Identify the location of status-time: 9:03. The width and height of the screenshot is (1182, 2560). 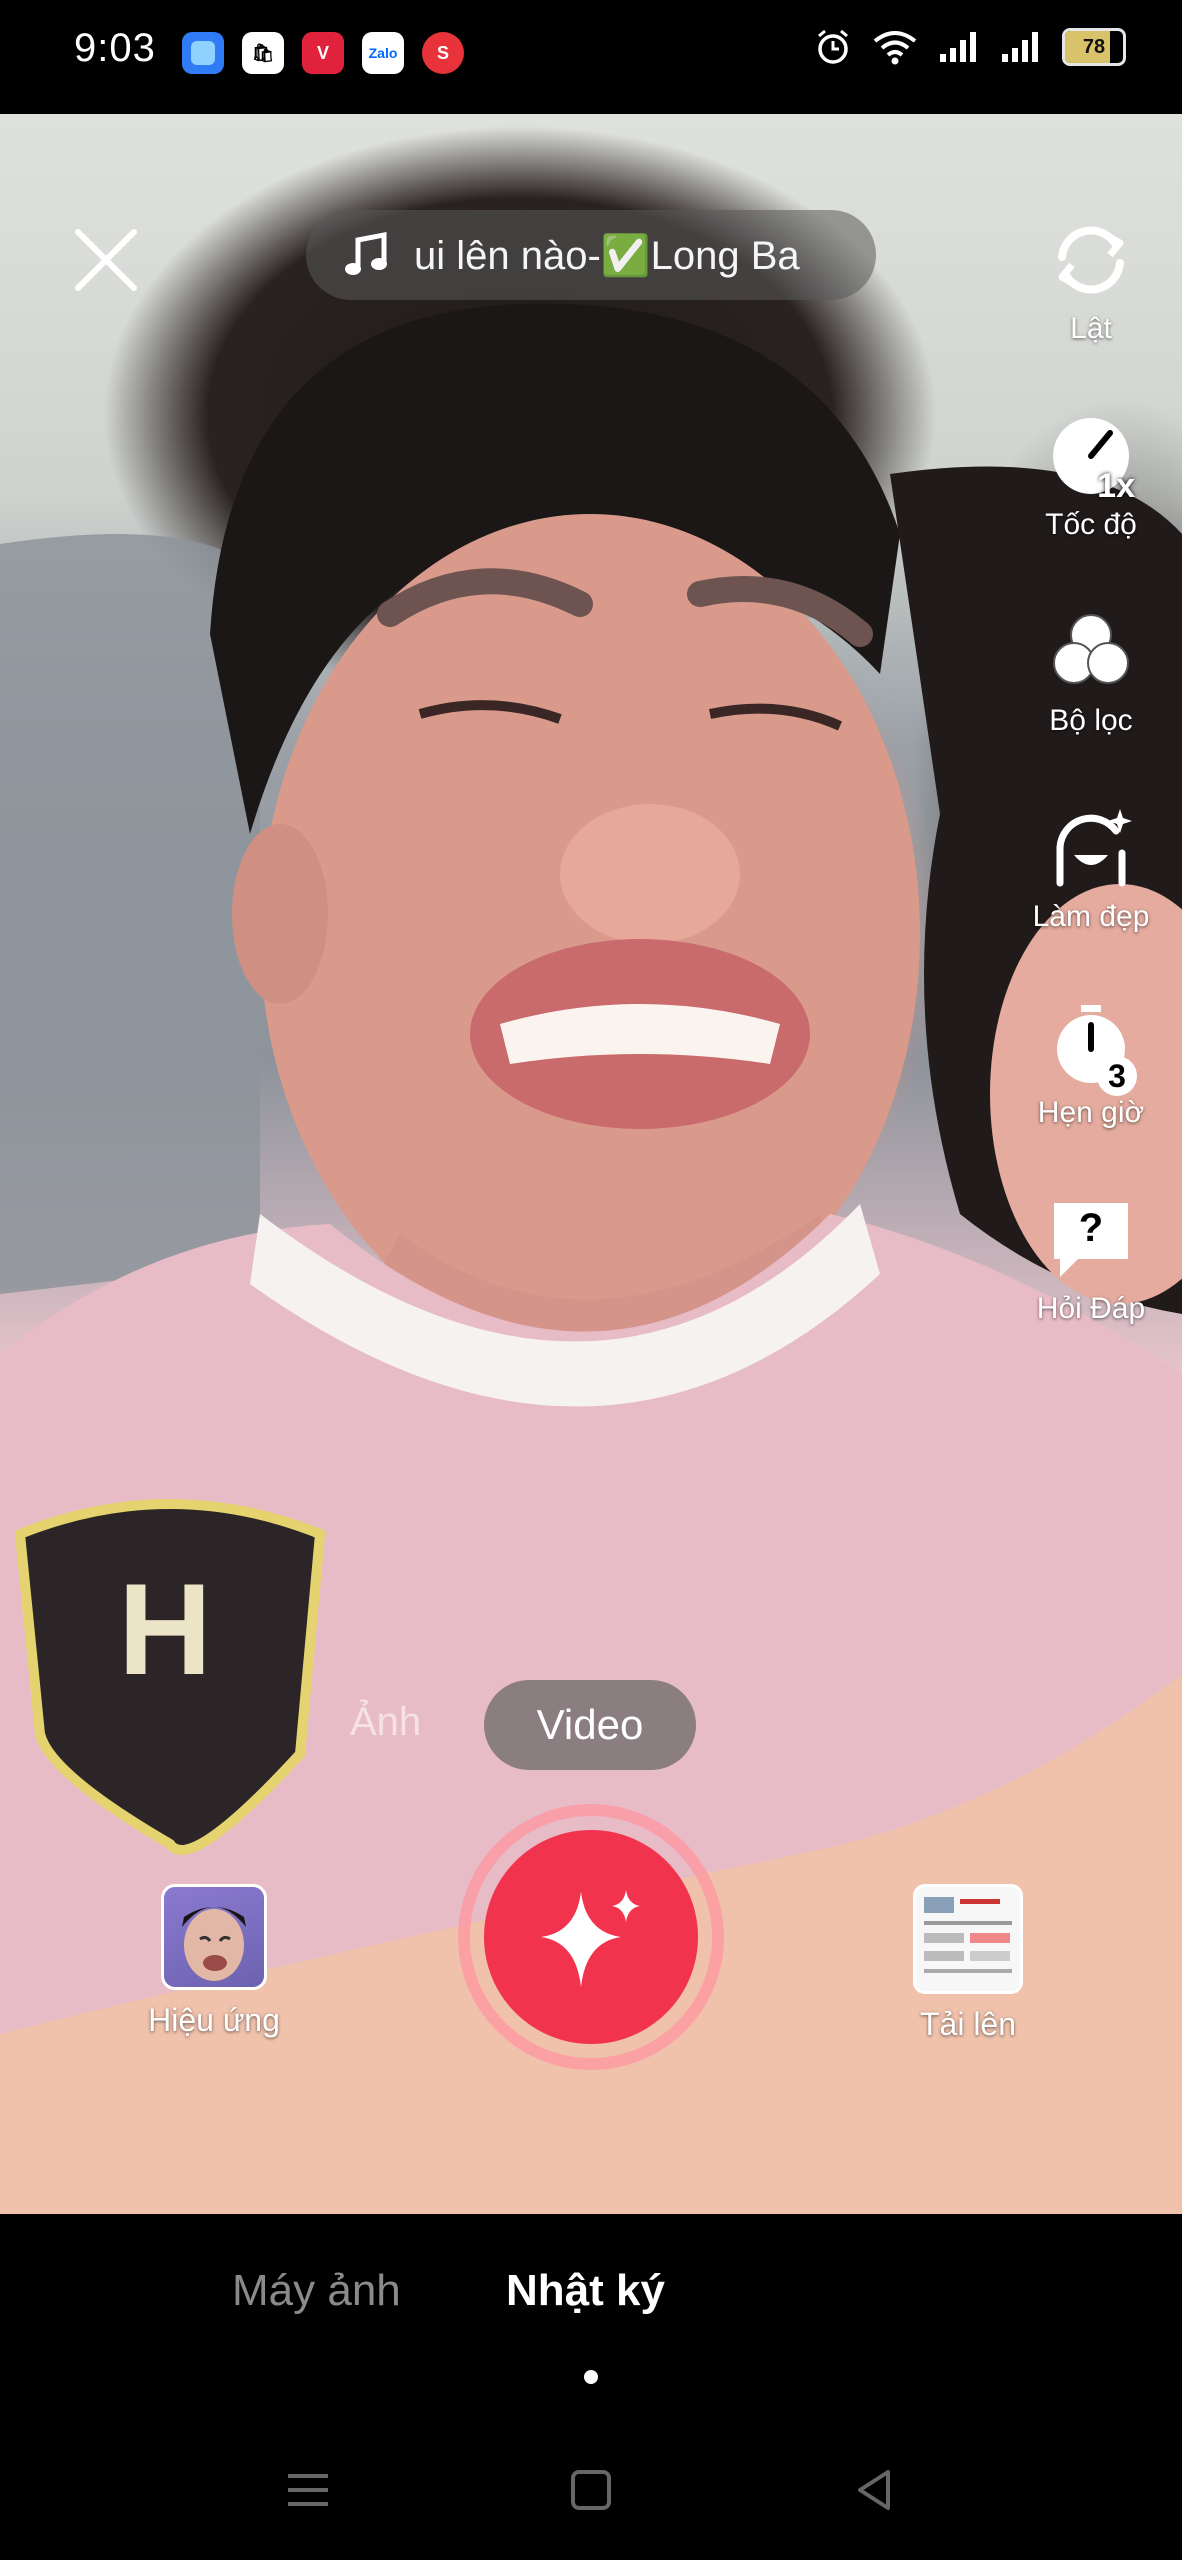
(115, 48).